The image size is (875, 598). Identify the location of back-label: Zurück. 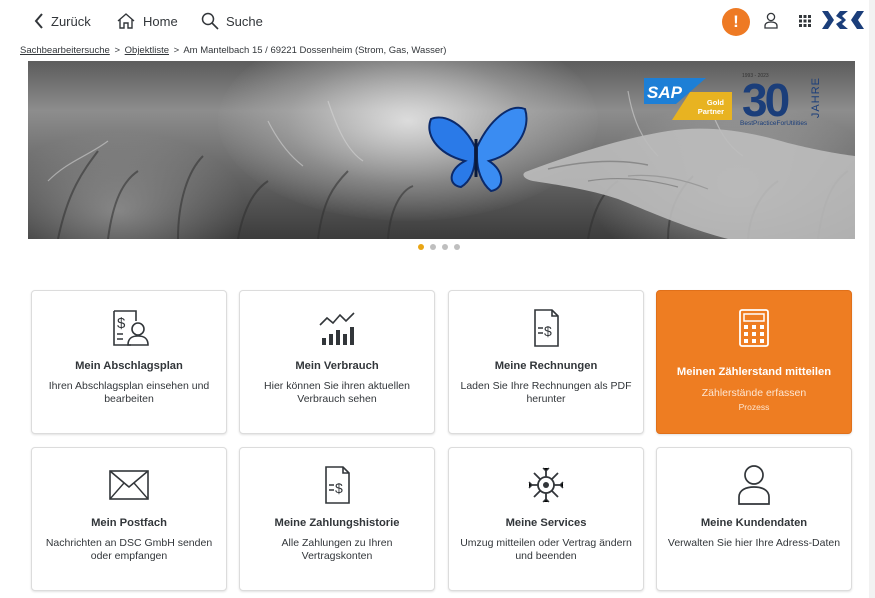
(71, 21).